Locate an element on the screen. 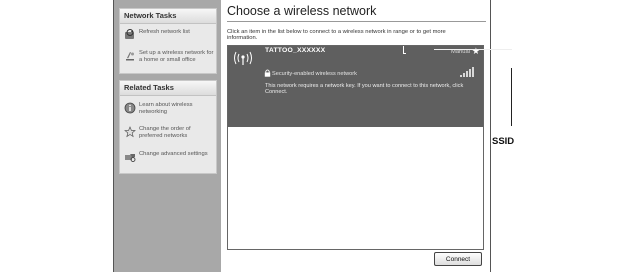 The height and width of the screenshot is (272, 636). setup-network-icon is located at coordinates (130, 56).